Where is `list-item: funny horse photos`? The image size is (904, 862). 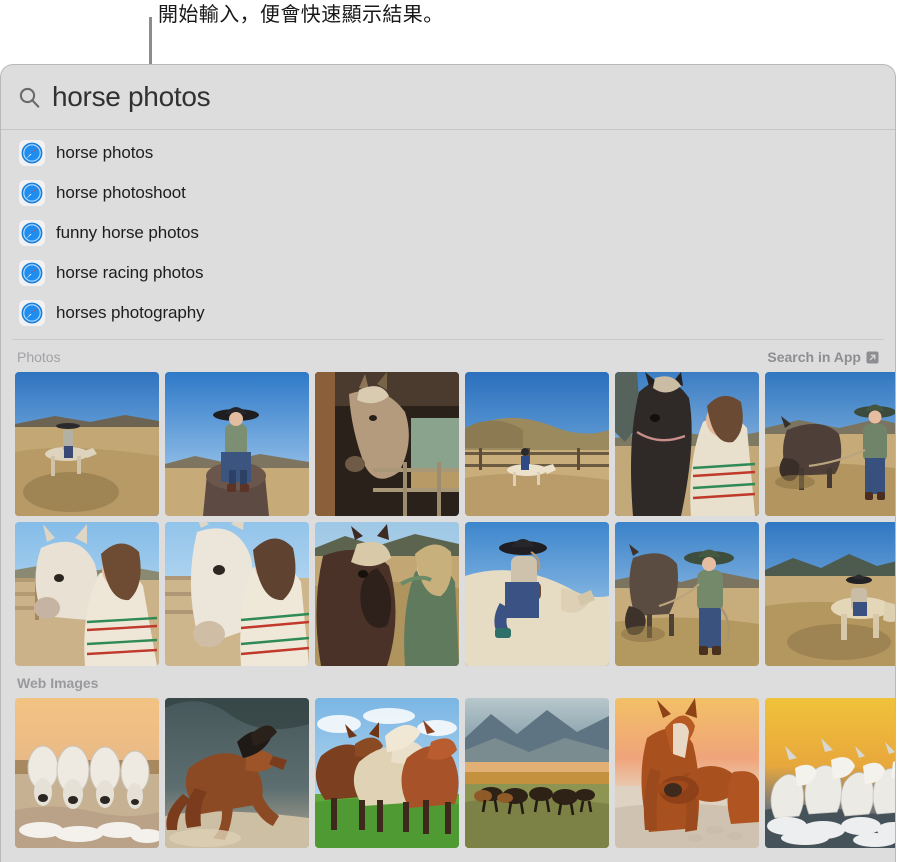 list-item: funny horse photos is located at coordinates (448, 233).